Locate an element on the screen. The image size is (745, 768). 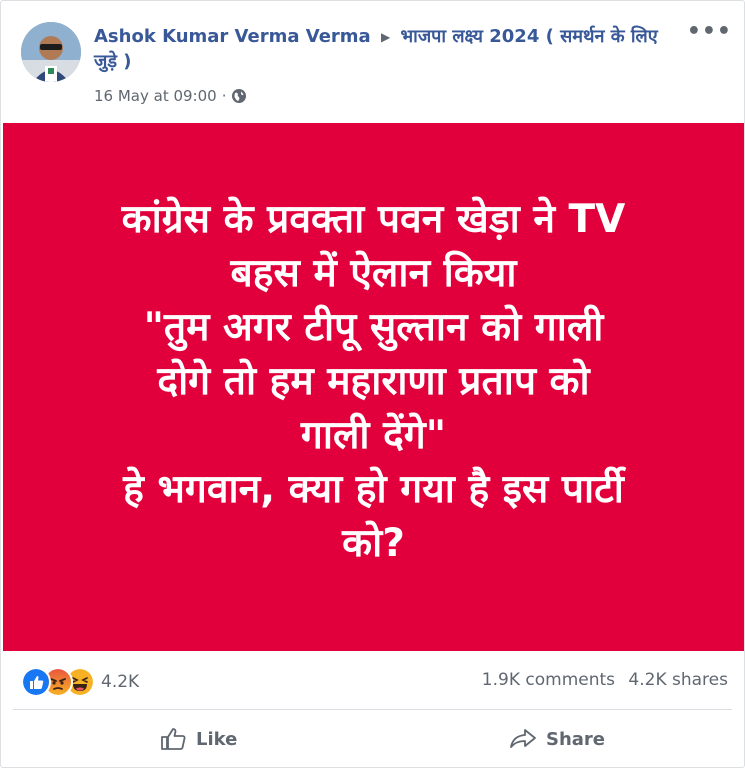
thumbs-up-icon is located at coordinates (173, 739).